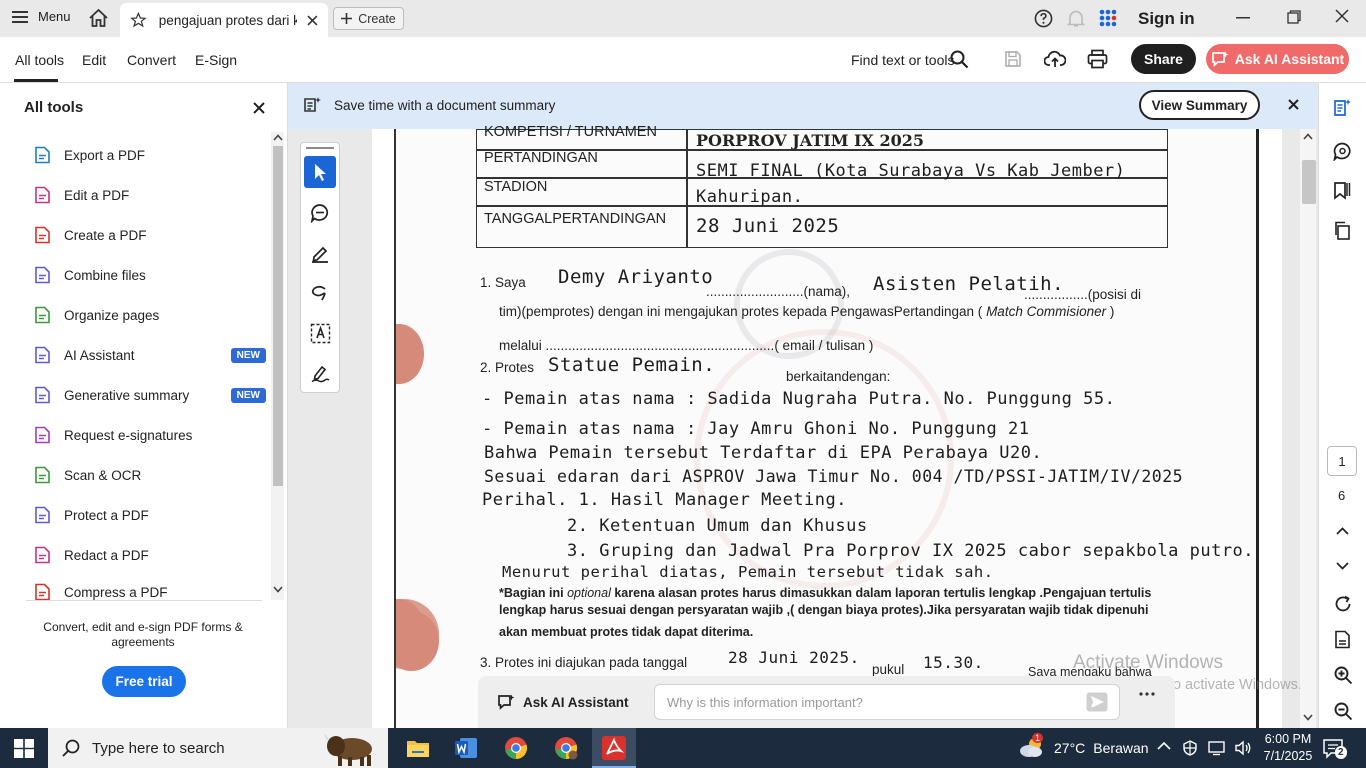  I want to click on cloud-upload-icon, so click(1055, 59).